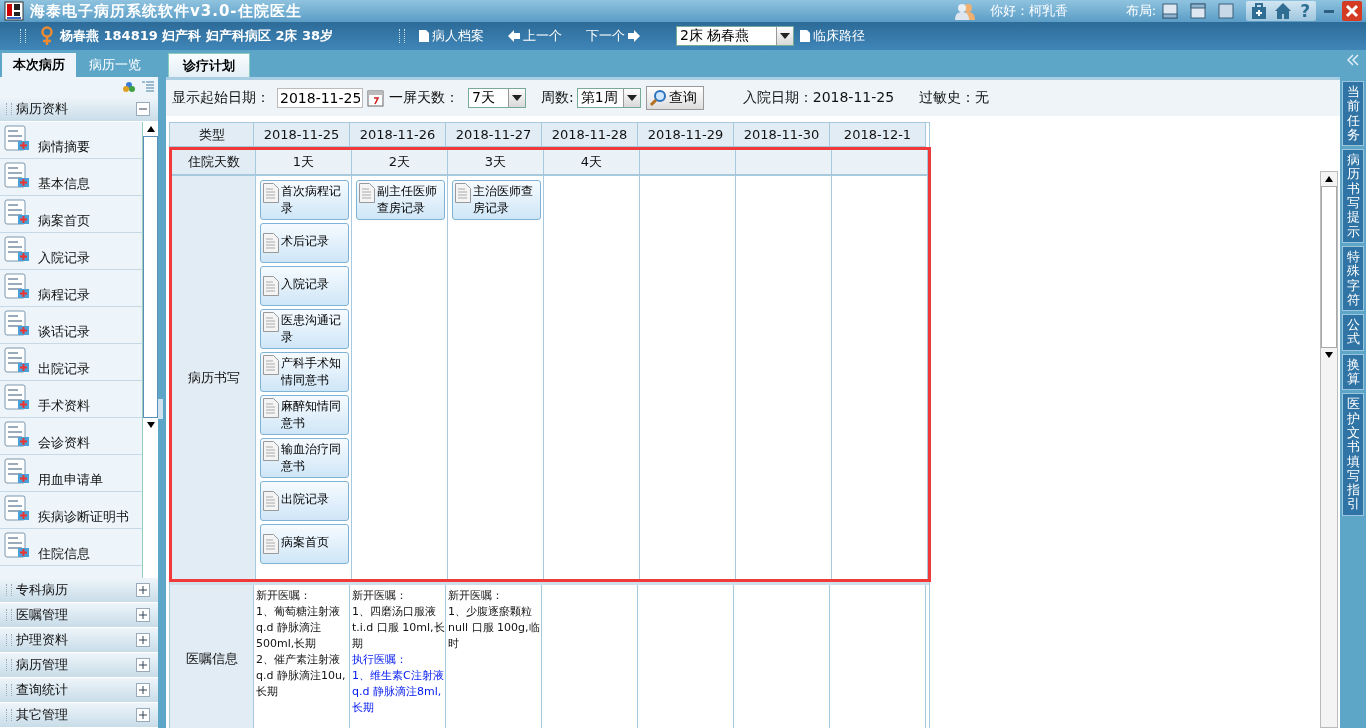 Image resolution: width=1366 pixels, height=728 pixels. I want to click on week-label: 周数:, so click(557, 98).